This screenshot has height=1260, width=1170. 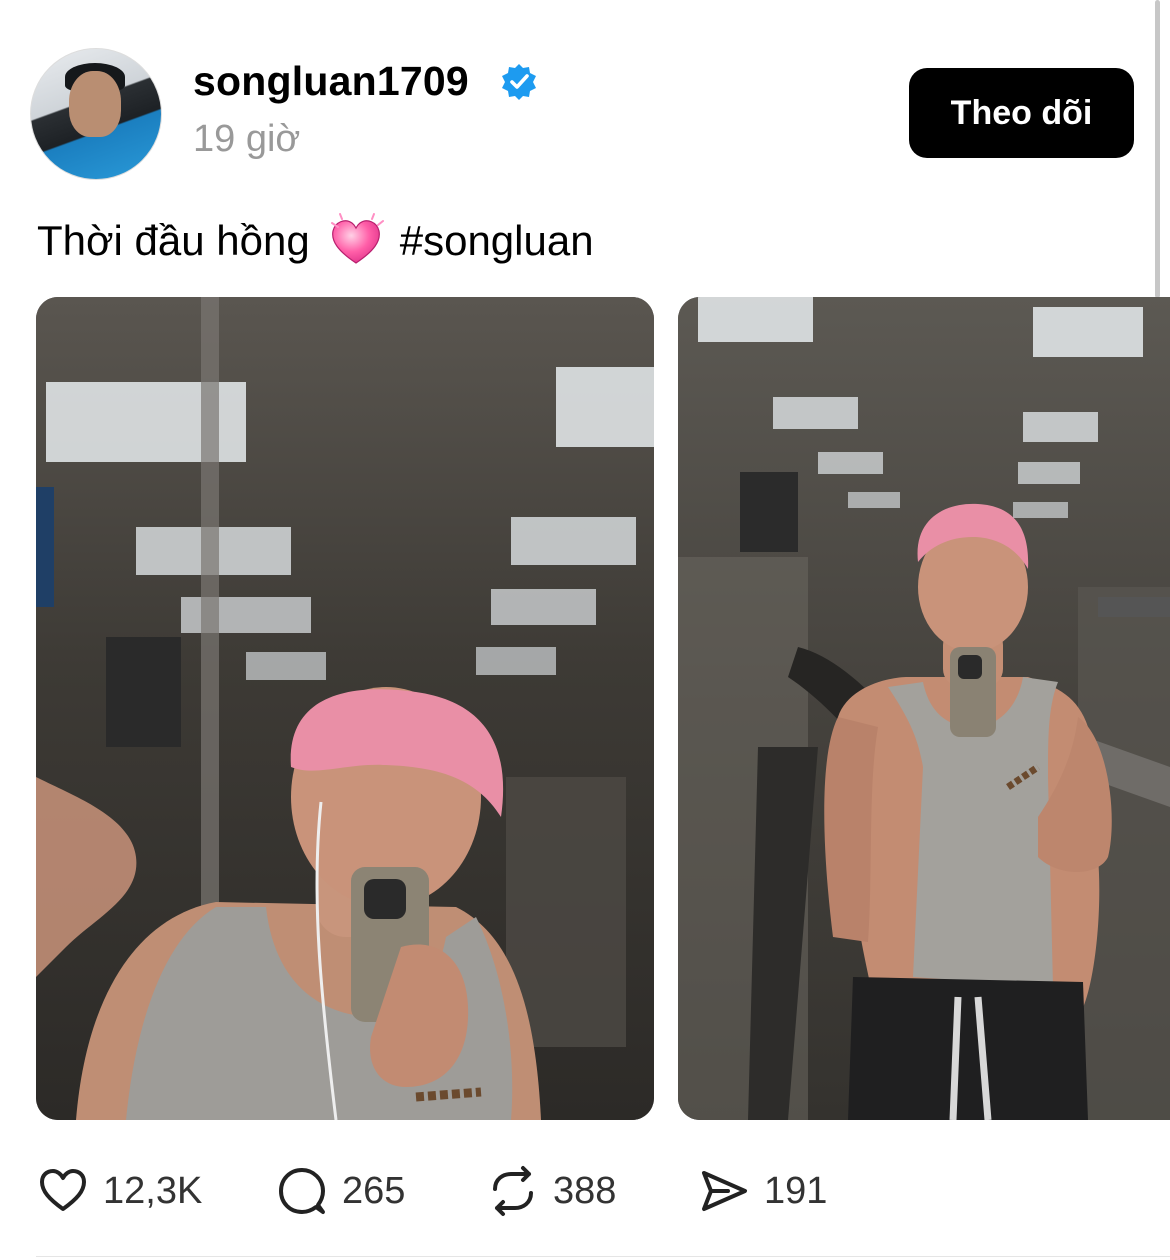 I want to click on avatar, so click(x=96, y=114).